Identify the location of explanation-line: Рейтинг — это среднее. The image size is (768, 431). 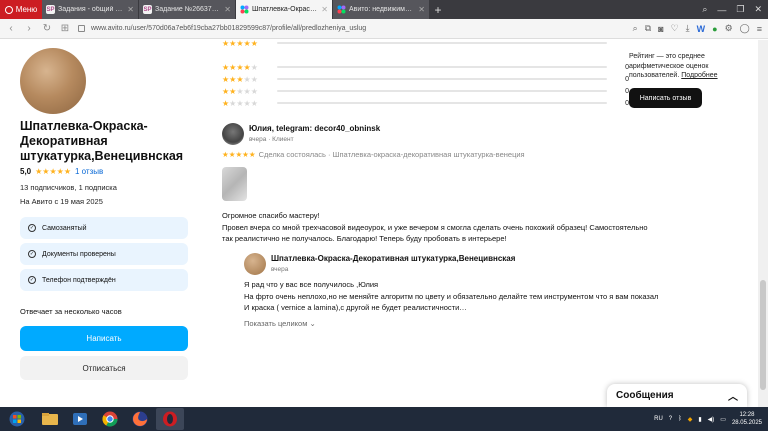
(667, 56).